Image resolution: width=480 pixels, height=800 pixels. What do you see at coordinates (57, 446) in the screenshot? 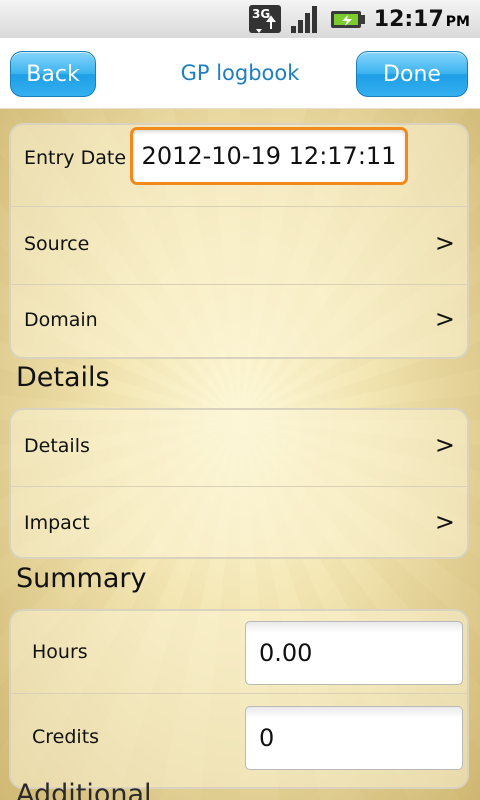
I see `details-label: Details` at bounding box center [57, 446].